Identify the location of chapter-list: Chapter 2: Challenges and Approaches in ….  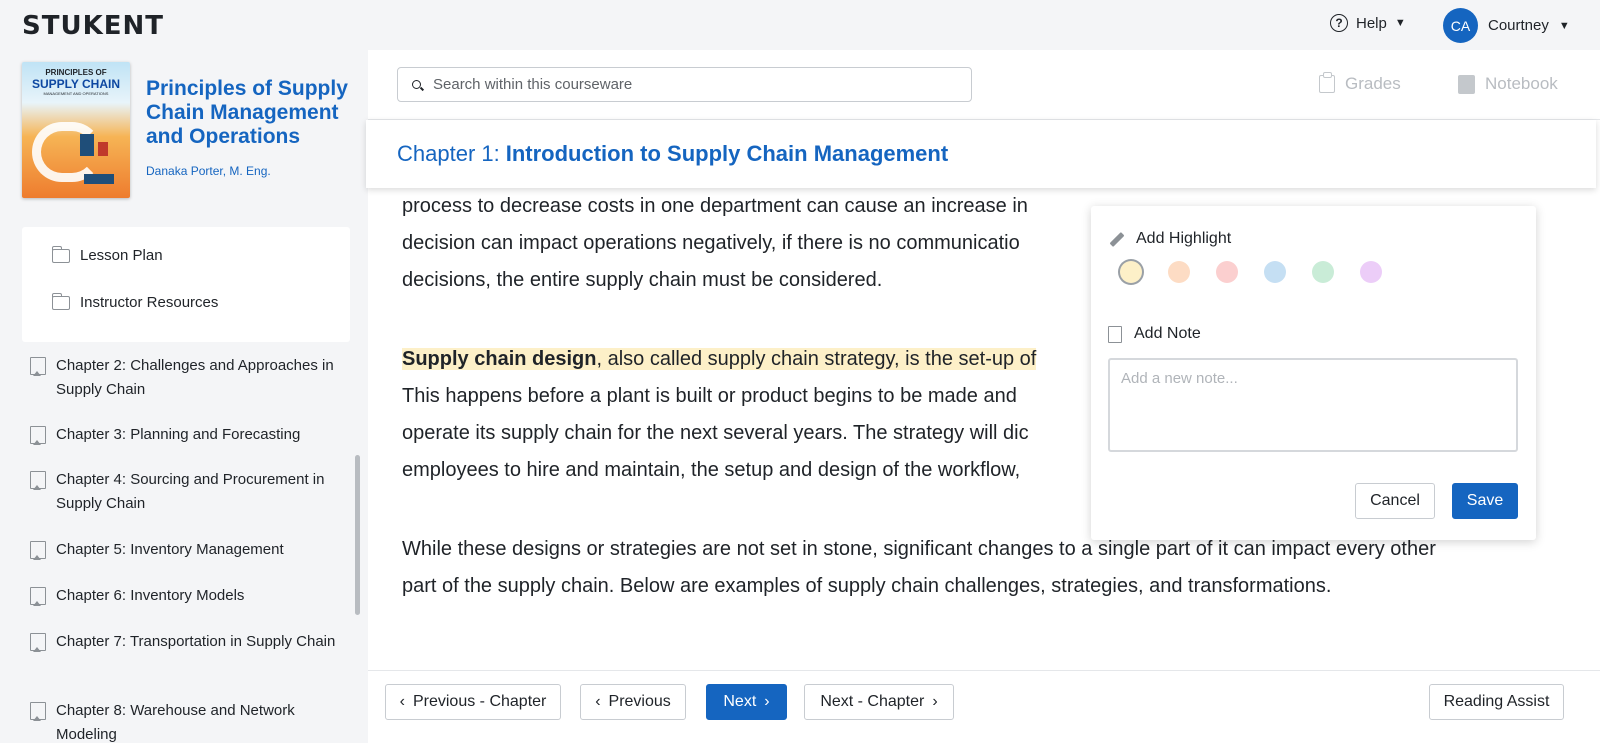
(175, 544).